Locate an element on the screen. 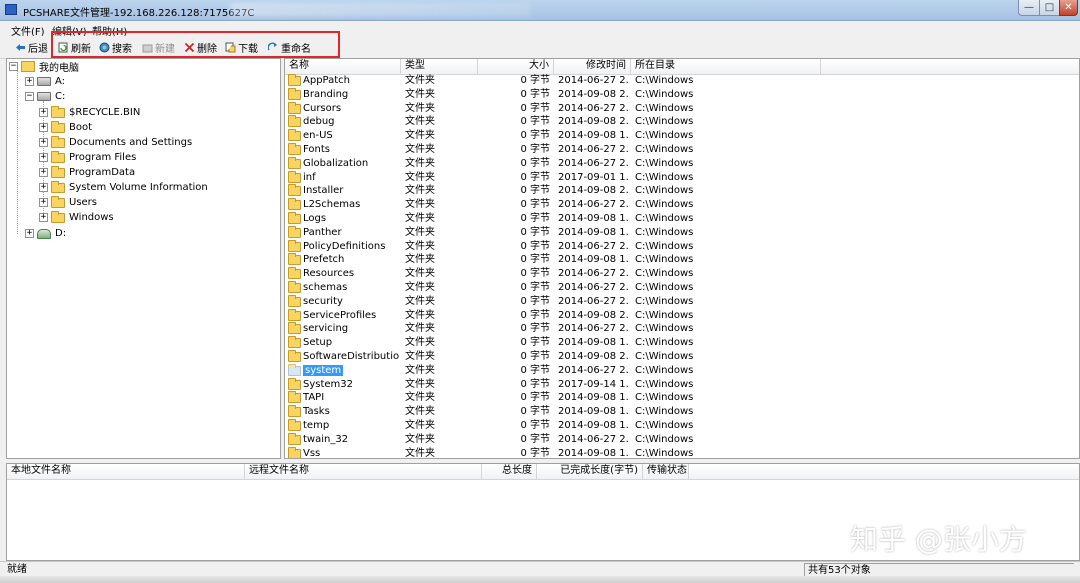 This screenshot has width=1080, height=583. tree-node-folder: + ProgramData is located at coordinates (87, 172).